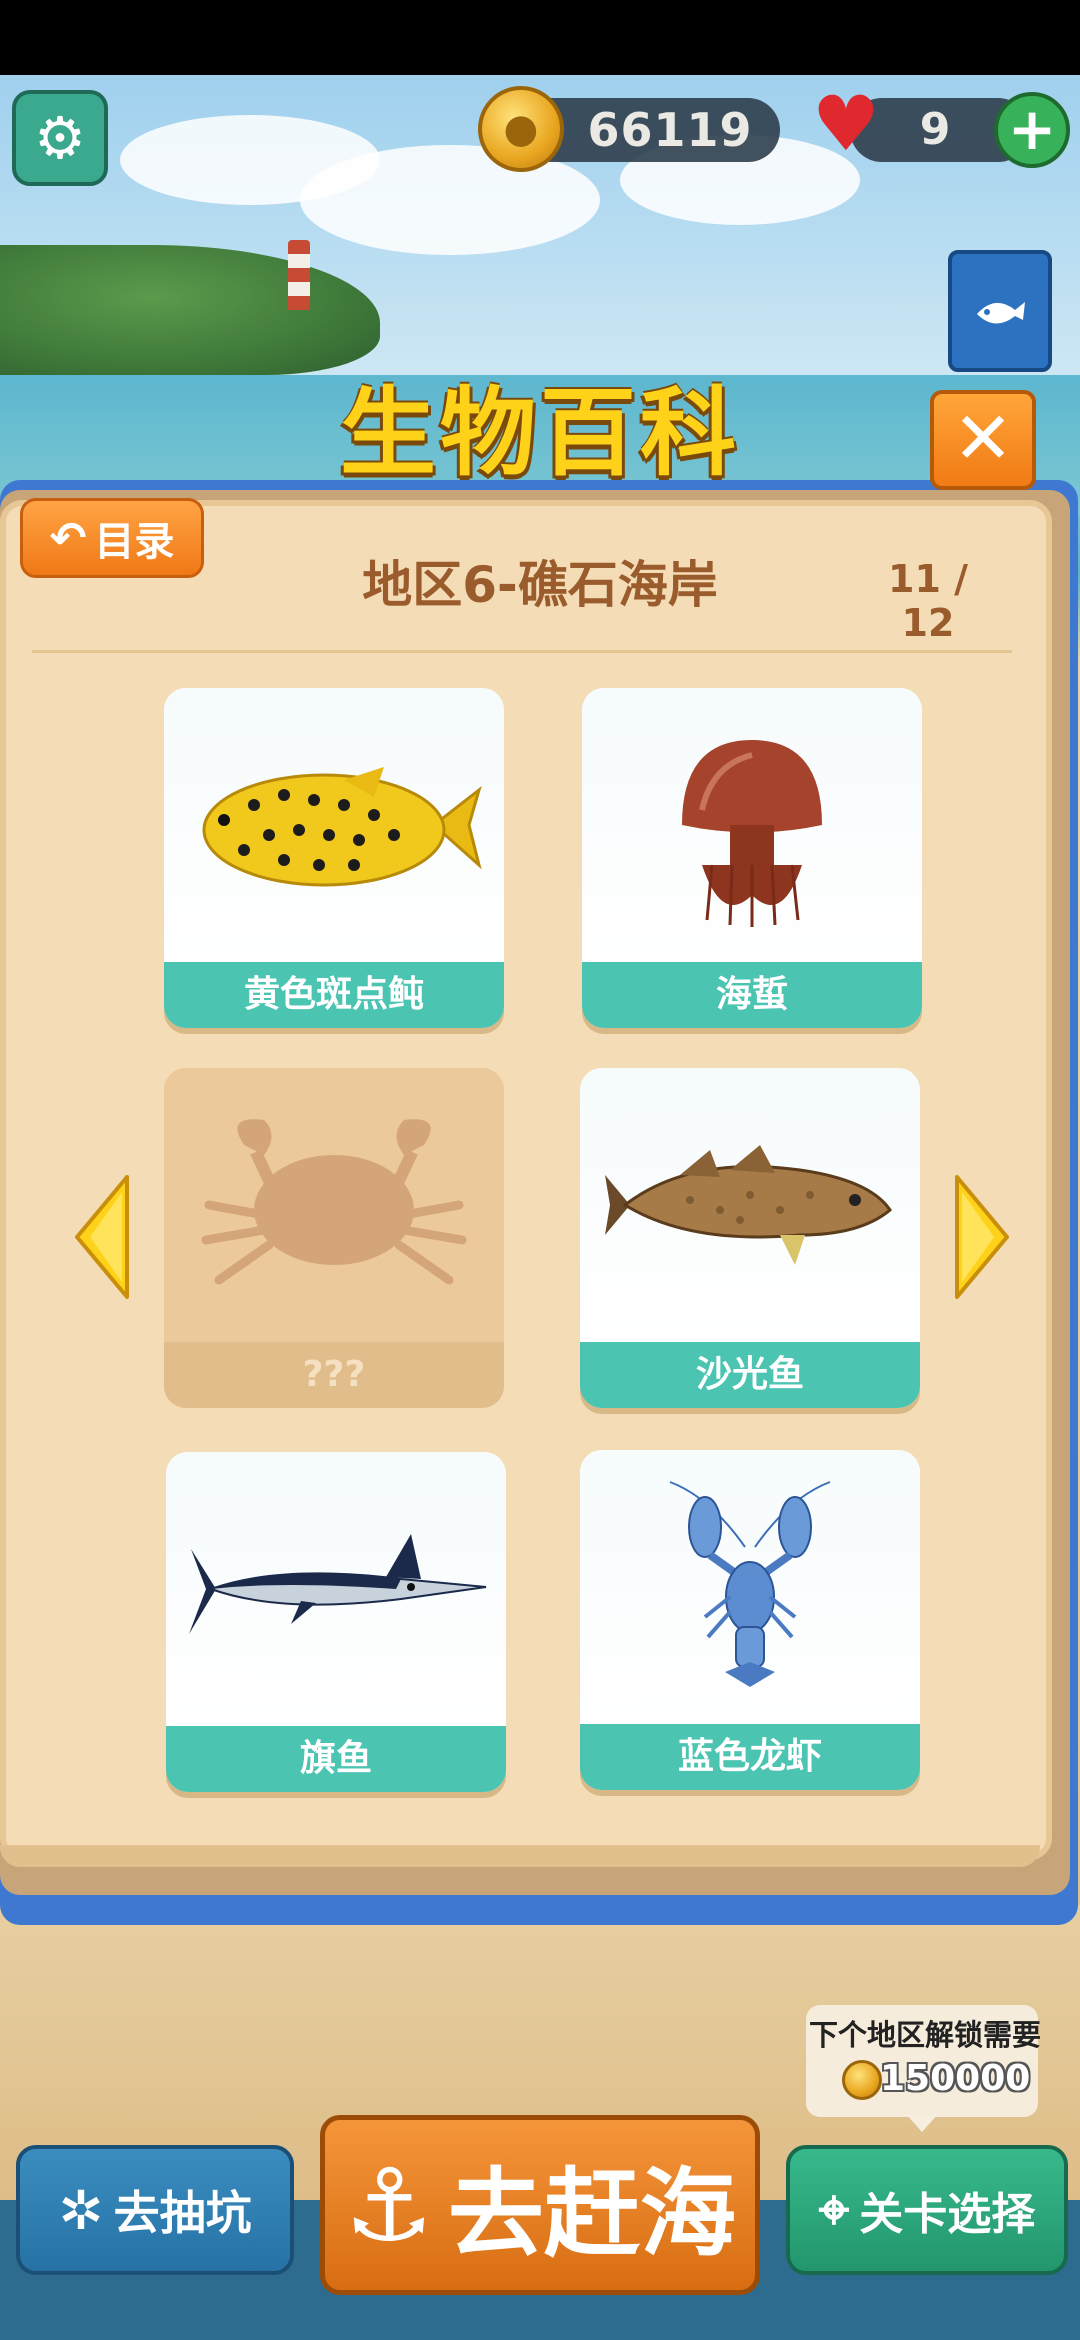  Describe the element at coordinates (540, 433) in the screenshot. I see `page-title: 生物百科` at that location.